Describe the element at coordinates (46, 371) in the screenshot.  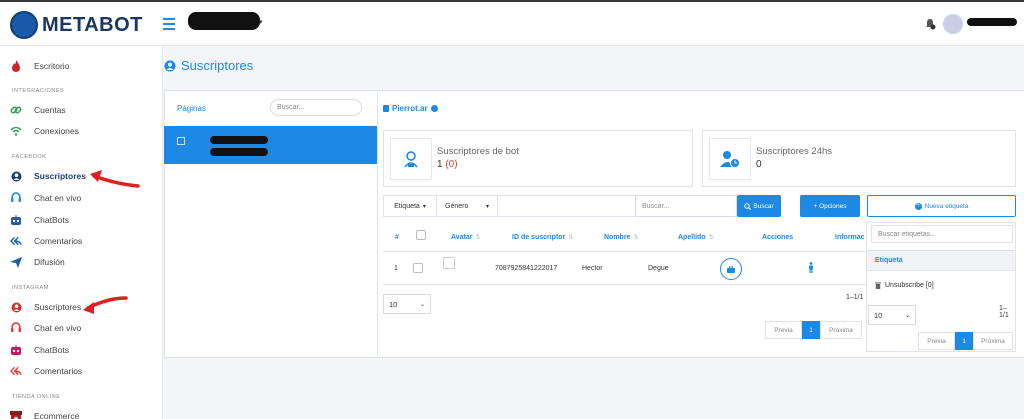
I see `sidebar-item-ig-comentarios: Comentarios` at that location.